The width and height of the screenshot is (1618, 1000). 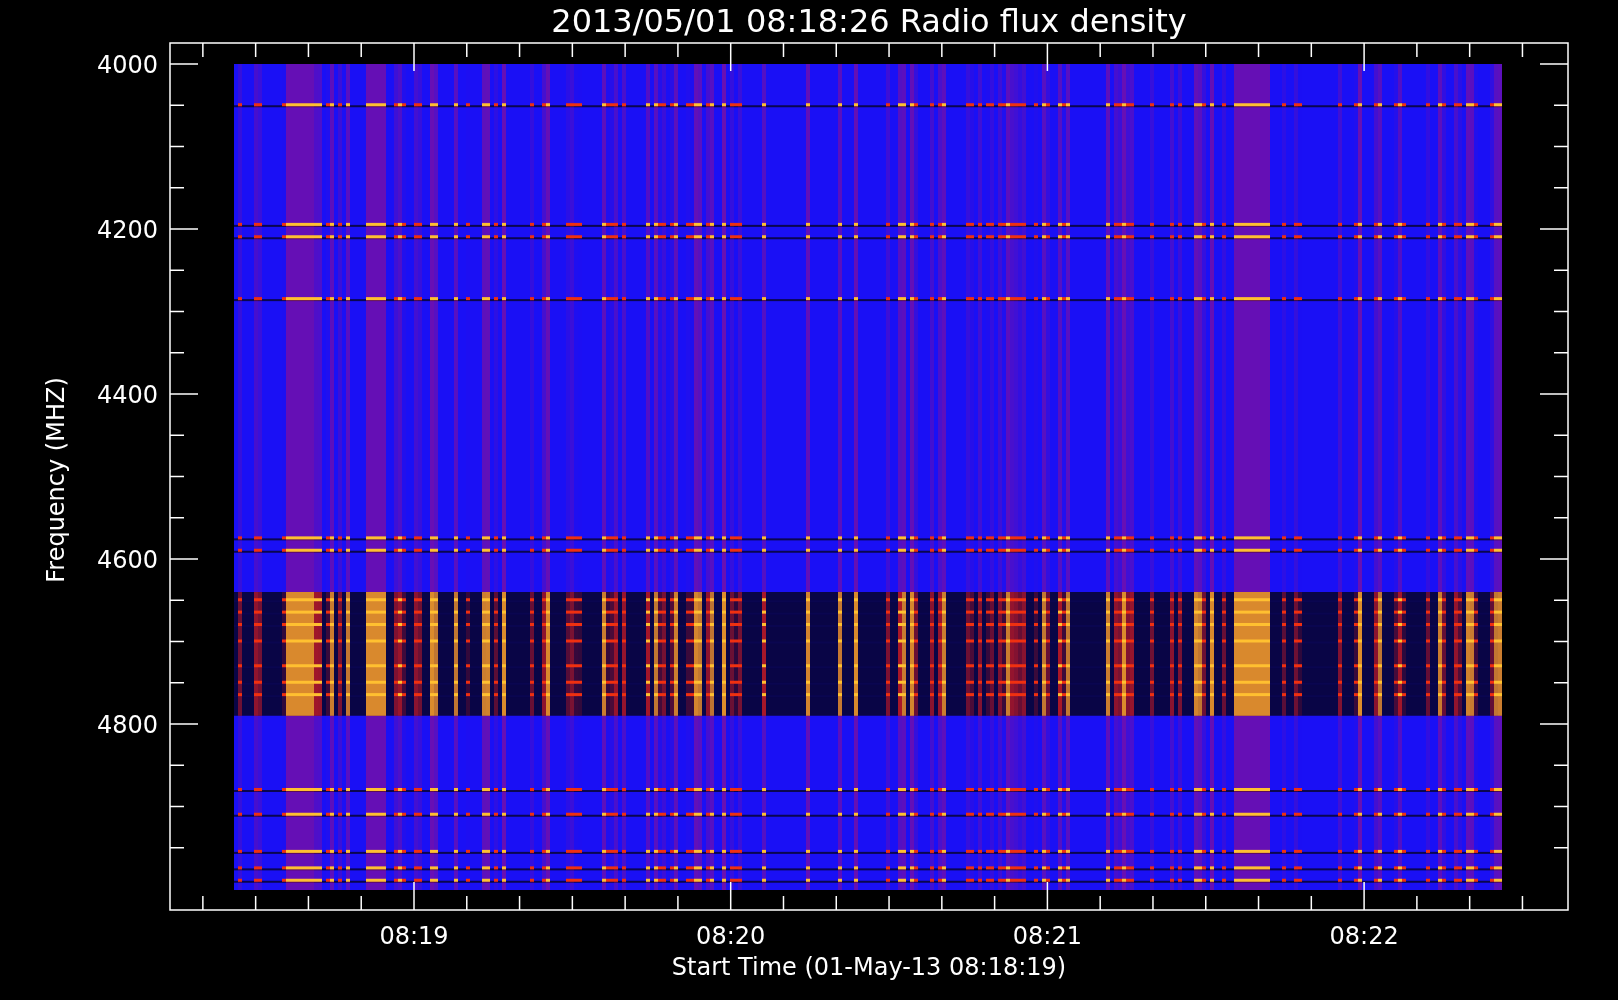 I want to click on y-tick-label: 4400, so click(x=127, y=395).